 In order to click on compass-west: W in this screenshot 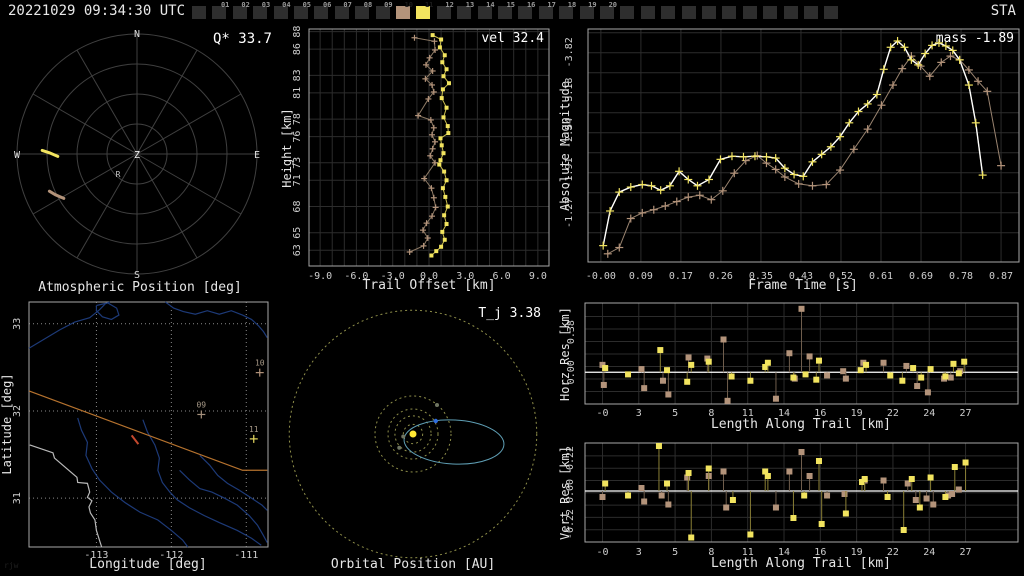, I will do `click(17, 155)`.